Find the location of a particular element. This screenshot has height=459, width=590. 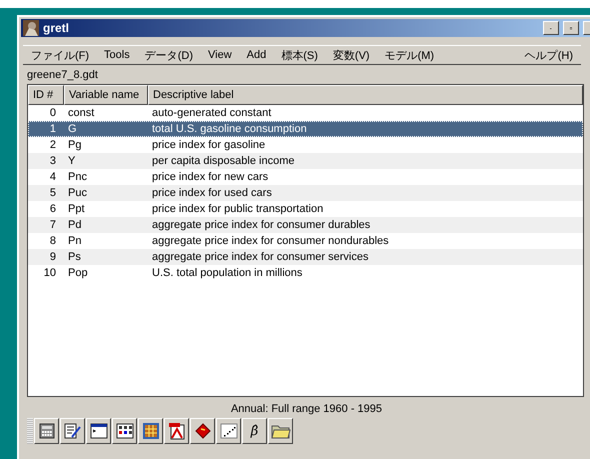

label-cell-text: U.S. total population in millions is located at coordinates (227, 273).